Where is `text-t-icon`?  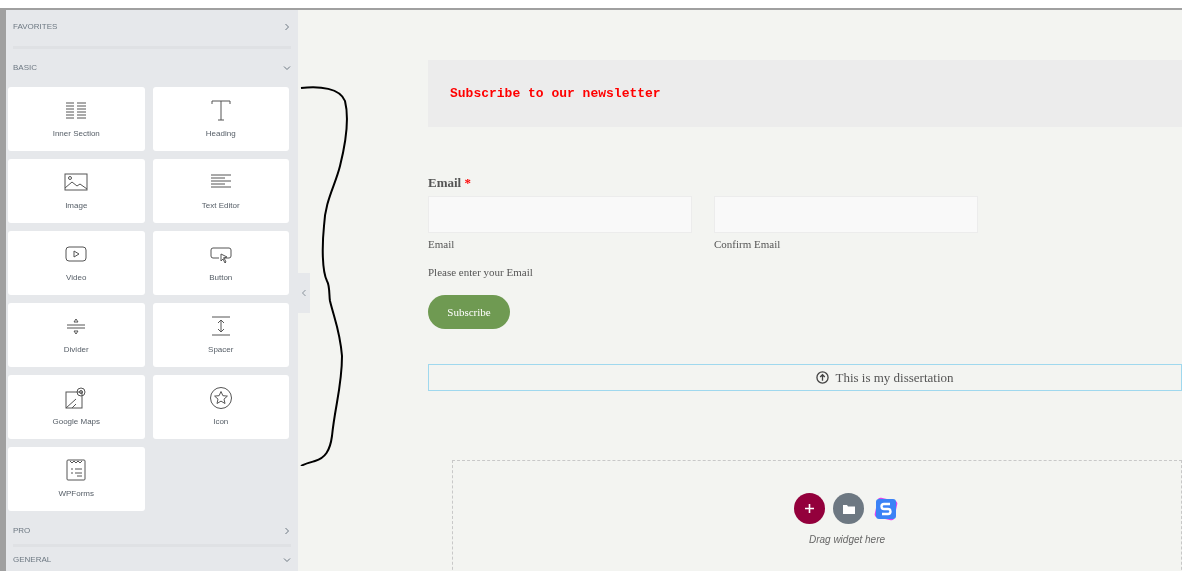
text-t-icon is located at coordinates (220, 110).